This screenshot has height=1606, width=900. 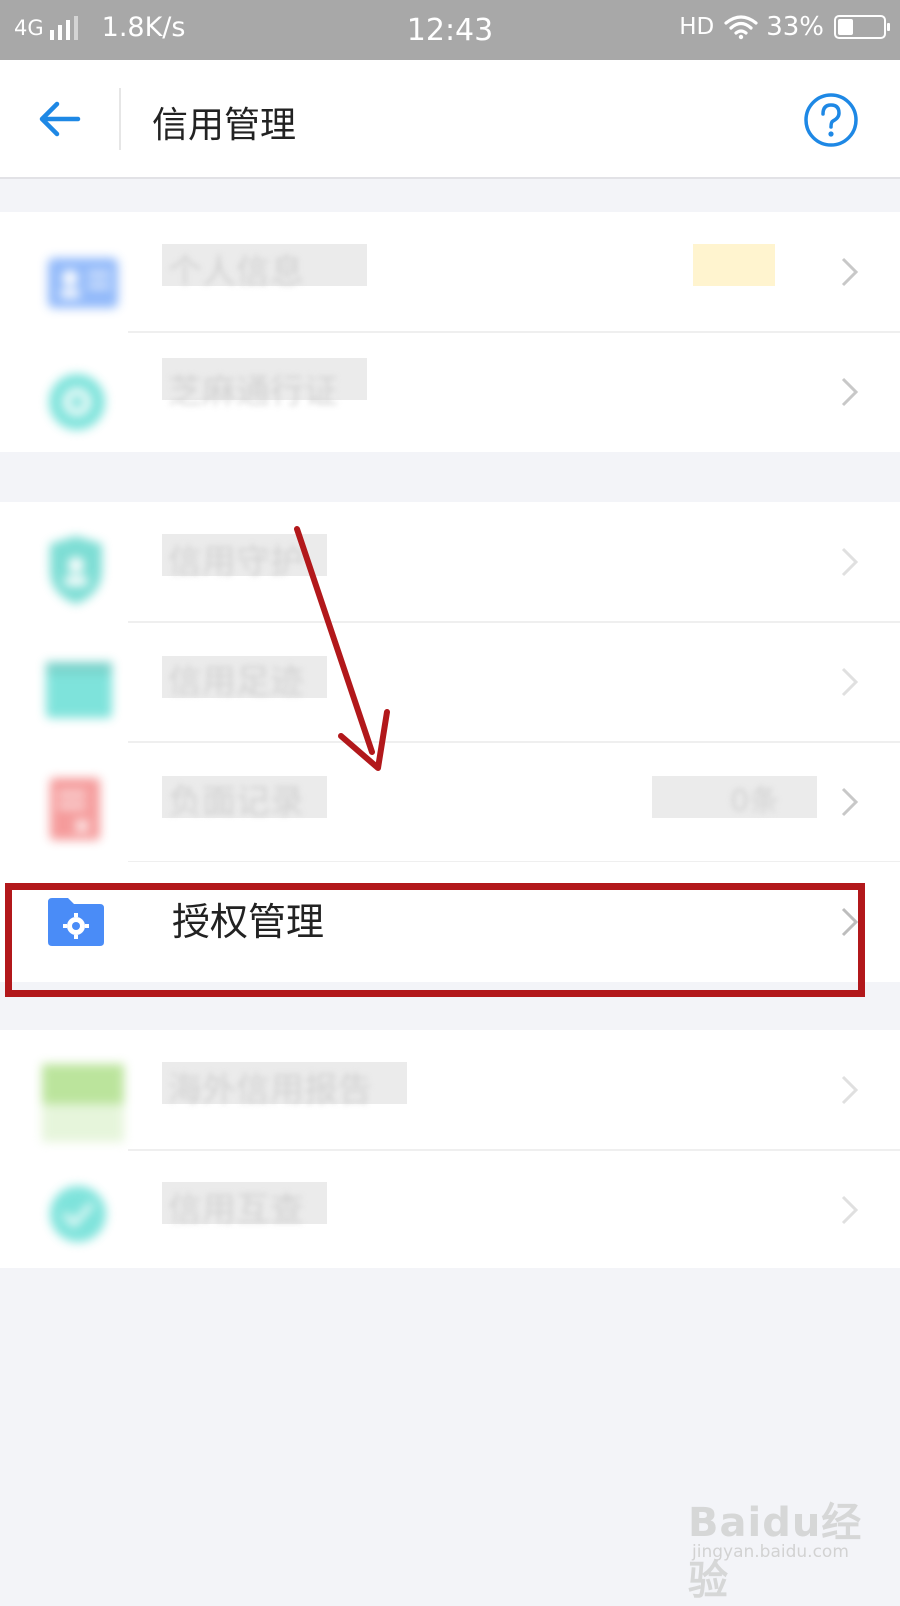 What do you see at coordinates (76, 570) in the screenshot?
I see `shield-user-icon` at bounding box center [76, 570].